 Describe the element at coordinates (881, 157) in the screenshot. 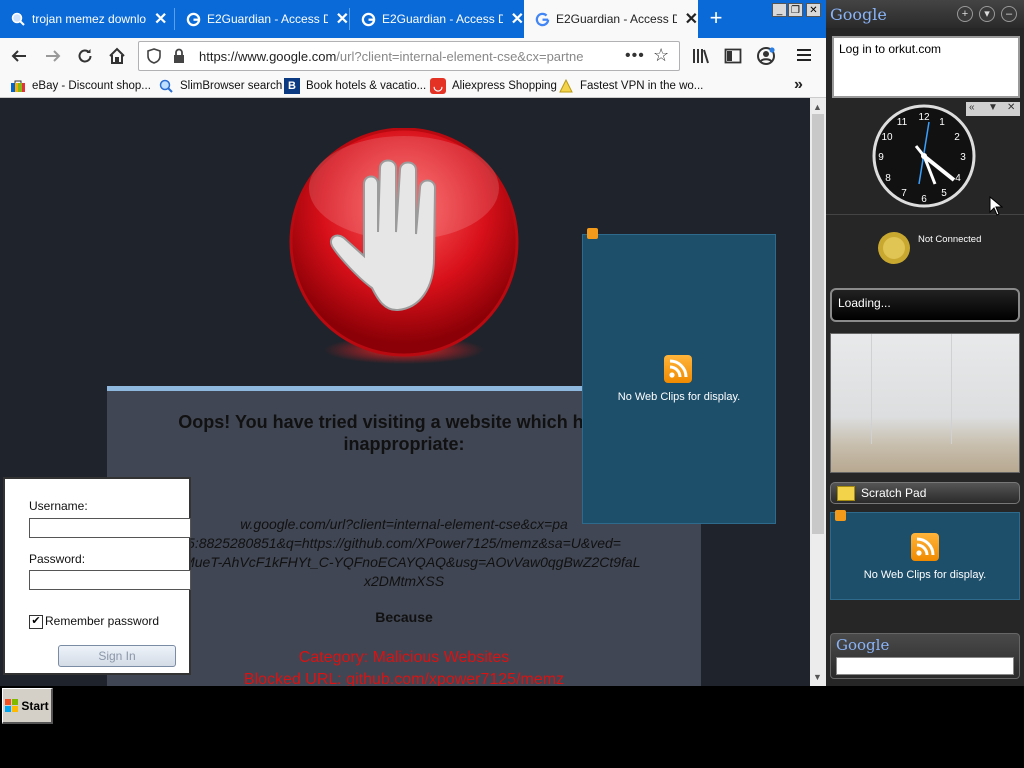

I see `svg-text: 9` at that location.